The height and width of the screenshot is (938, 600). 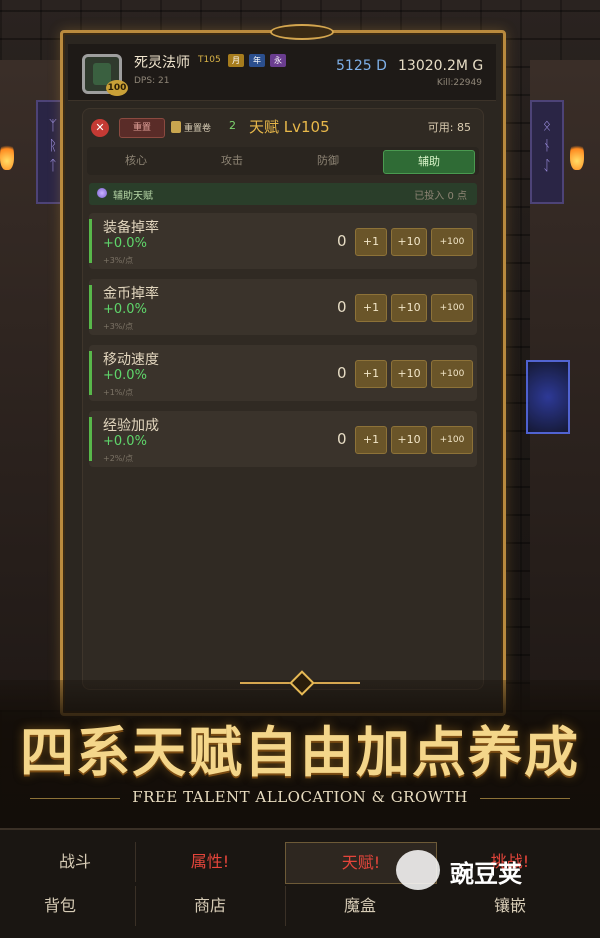 What do you see at coordinates (210, 906) in the screenshot?
I see `nav-shop: 商店` at bounding box center [210, 906].